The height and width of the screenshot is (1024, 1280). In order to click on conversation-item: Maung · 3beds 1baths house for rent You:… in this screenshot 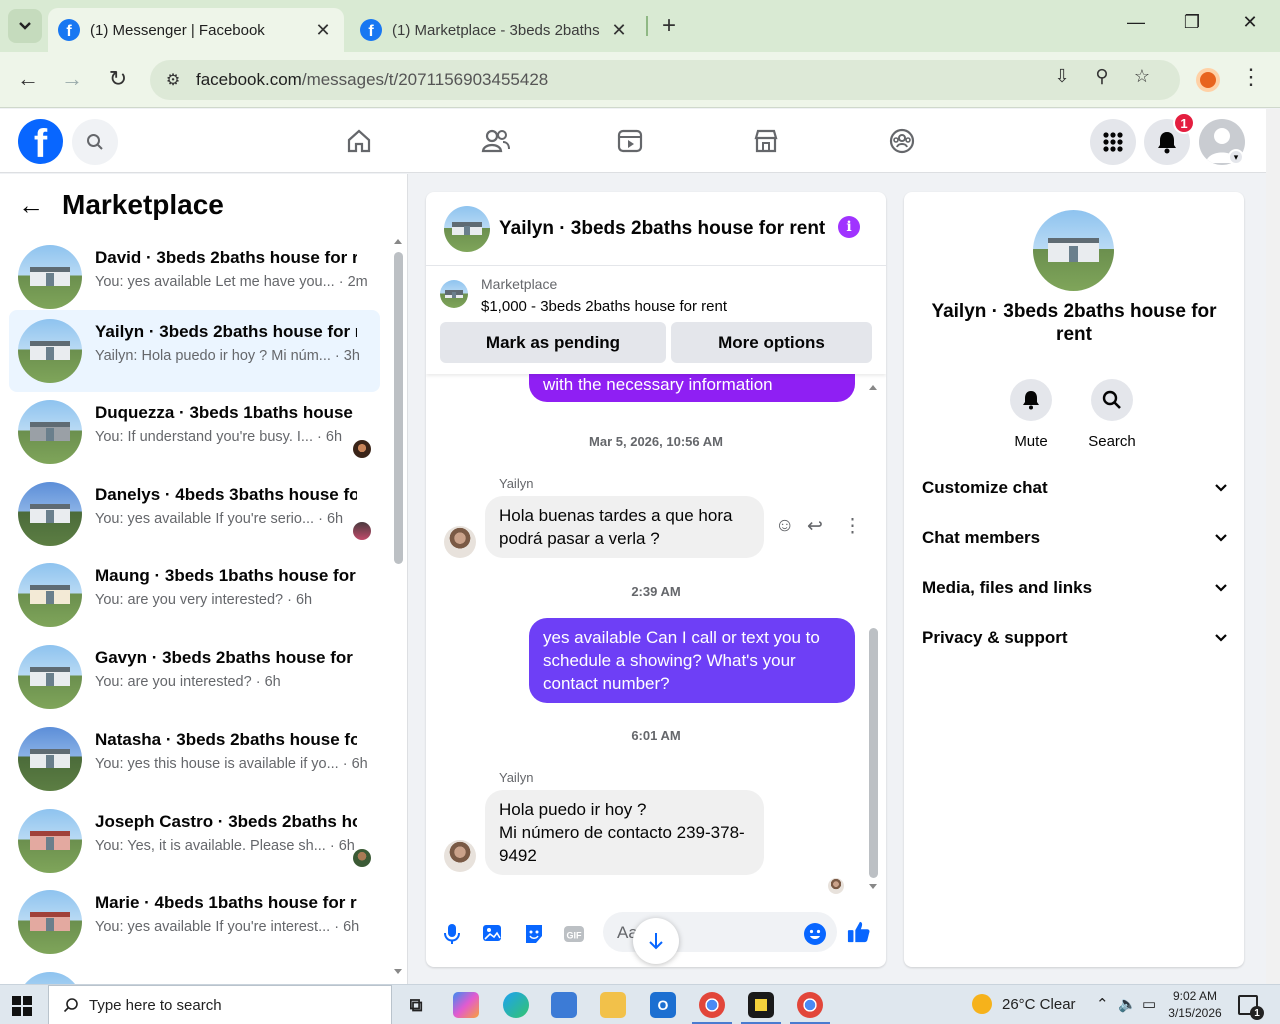, I will do `click(194, 595)`.